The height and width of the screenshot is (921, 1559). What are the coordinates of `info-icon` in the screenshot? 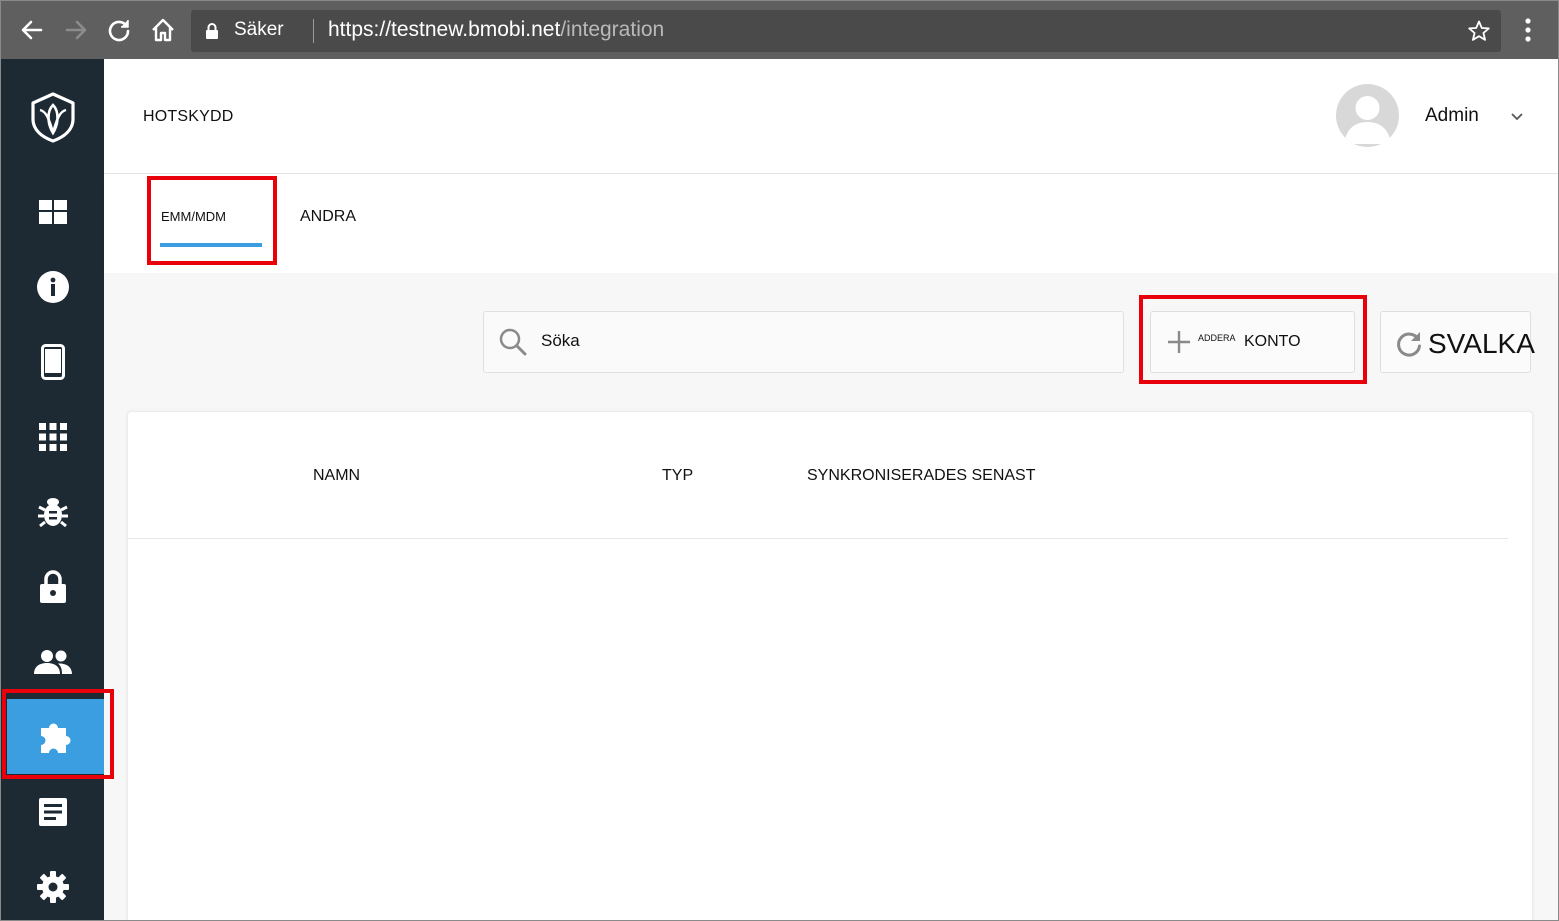 It's located at (52, 286).